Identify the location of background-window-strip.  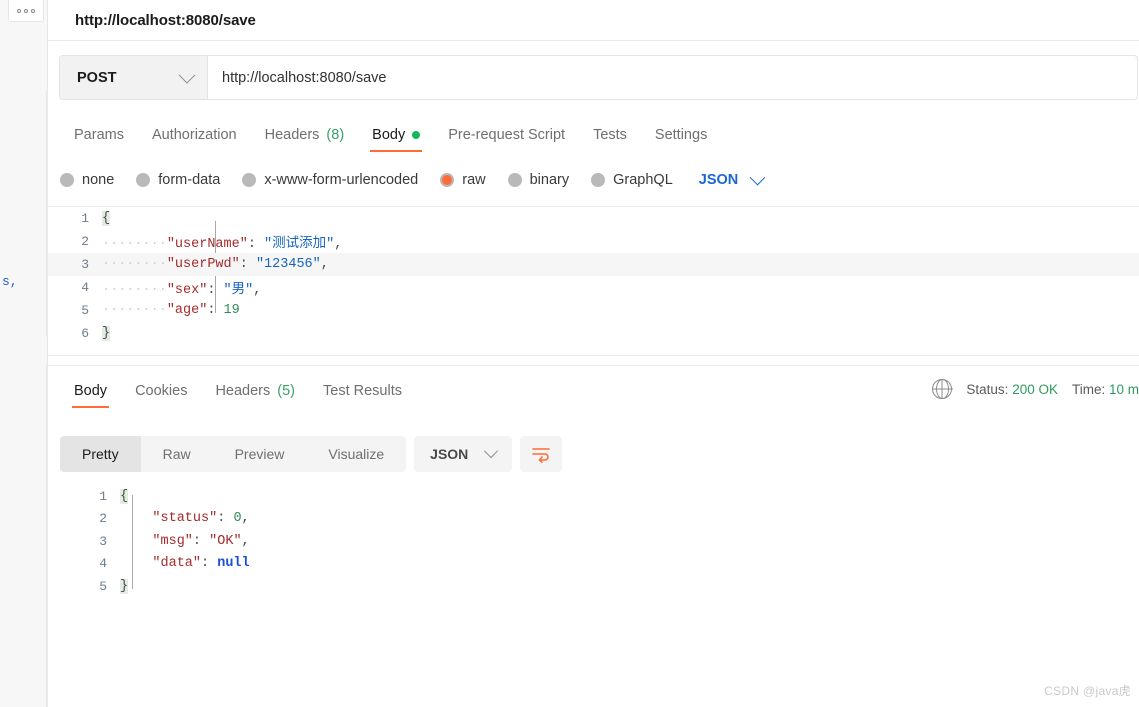
(24, 353).